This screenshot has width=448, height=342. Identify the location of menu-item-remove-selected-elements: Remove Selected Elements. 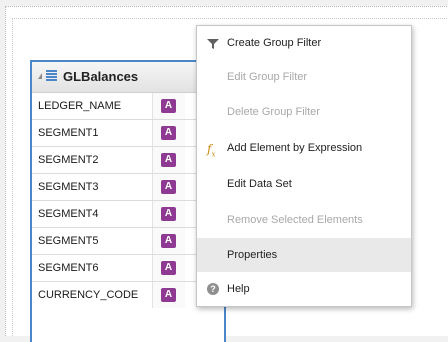
(304, 220).